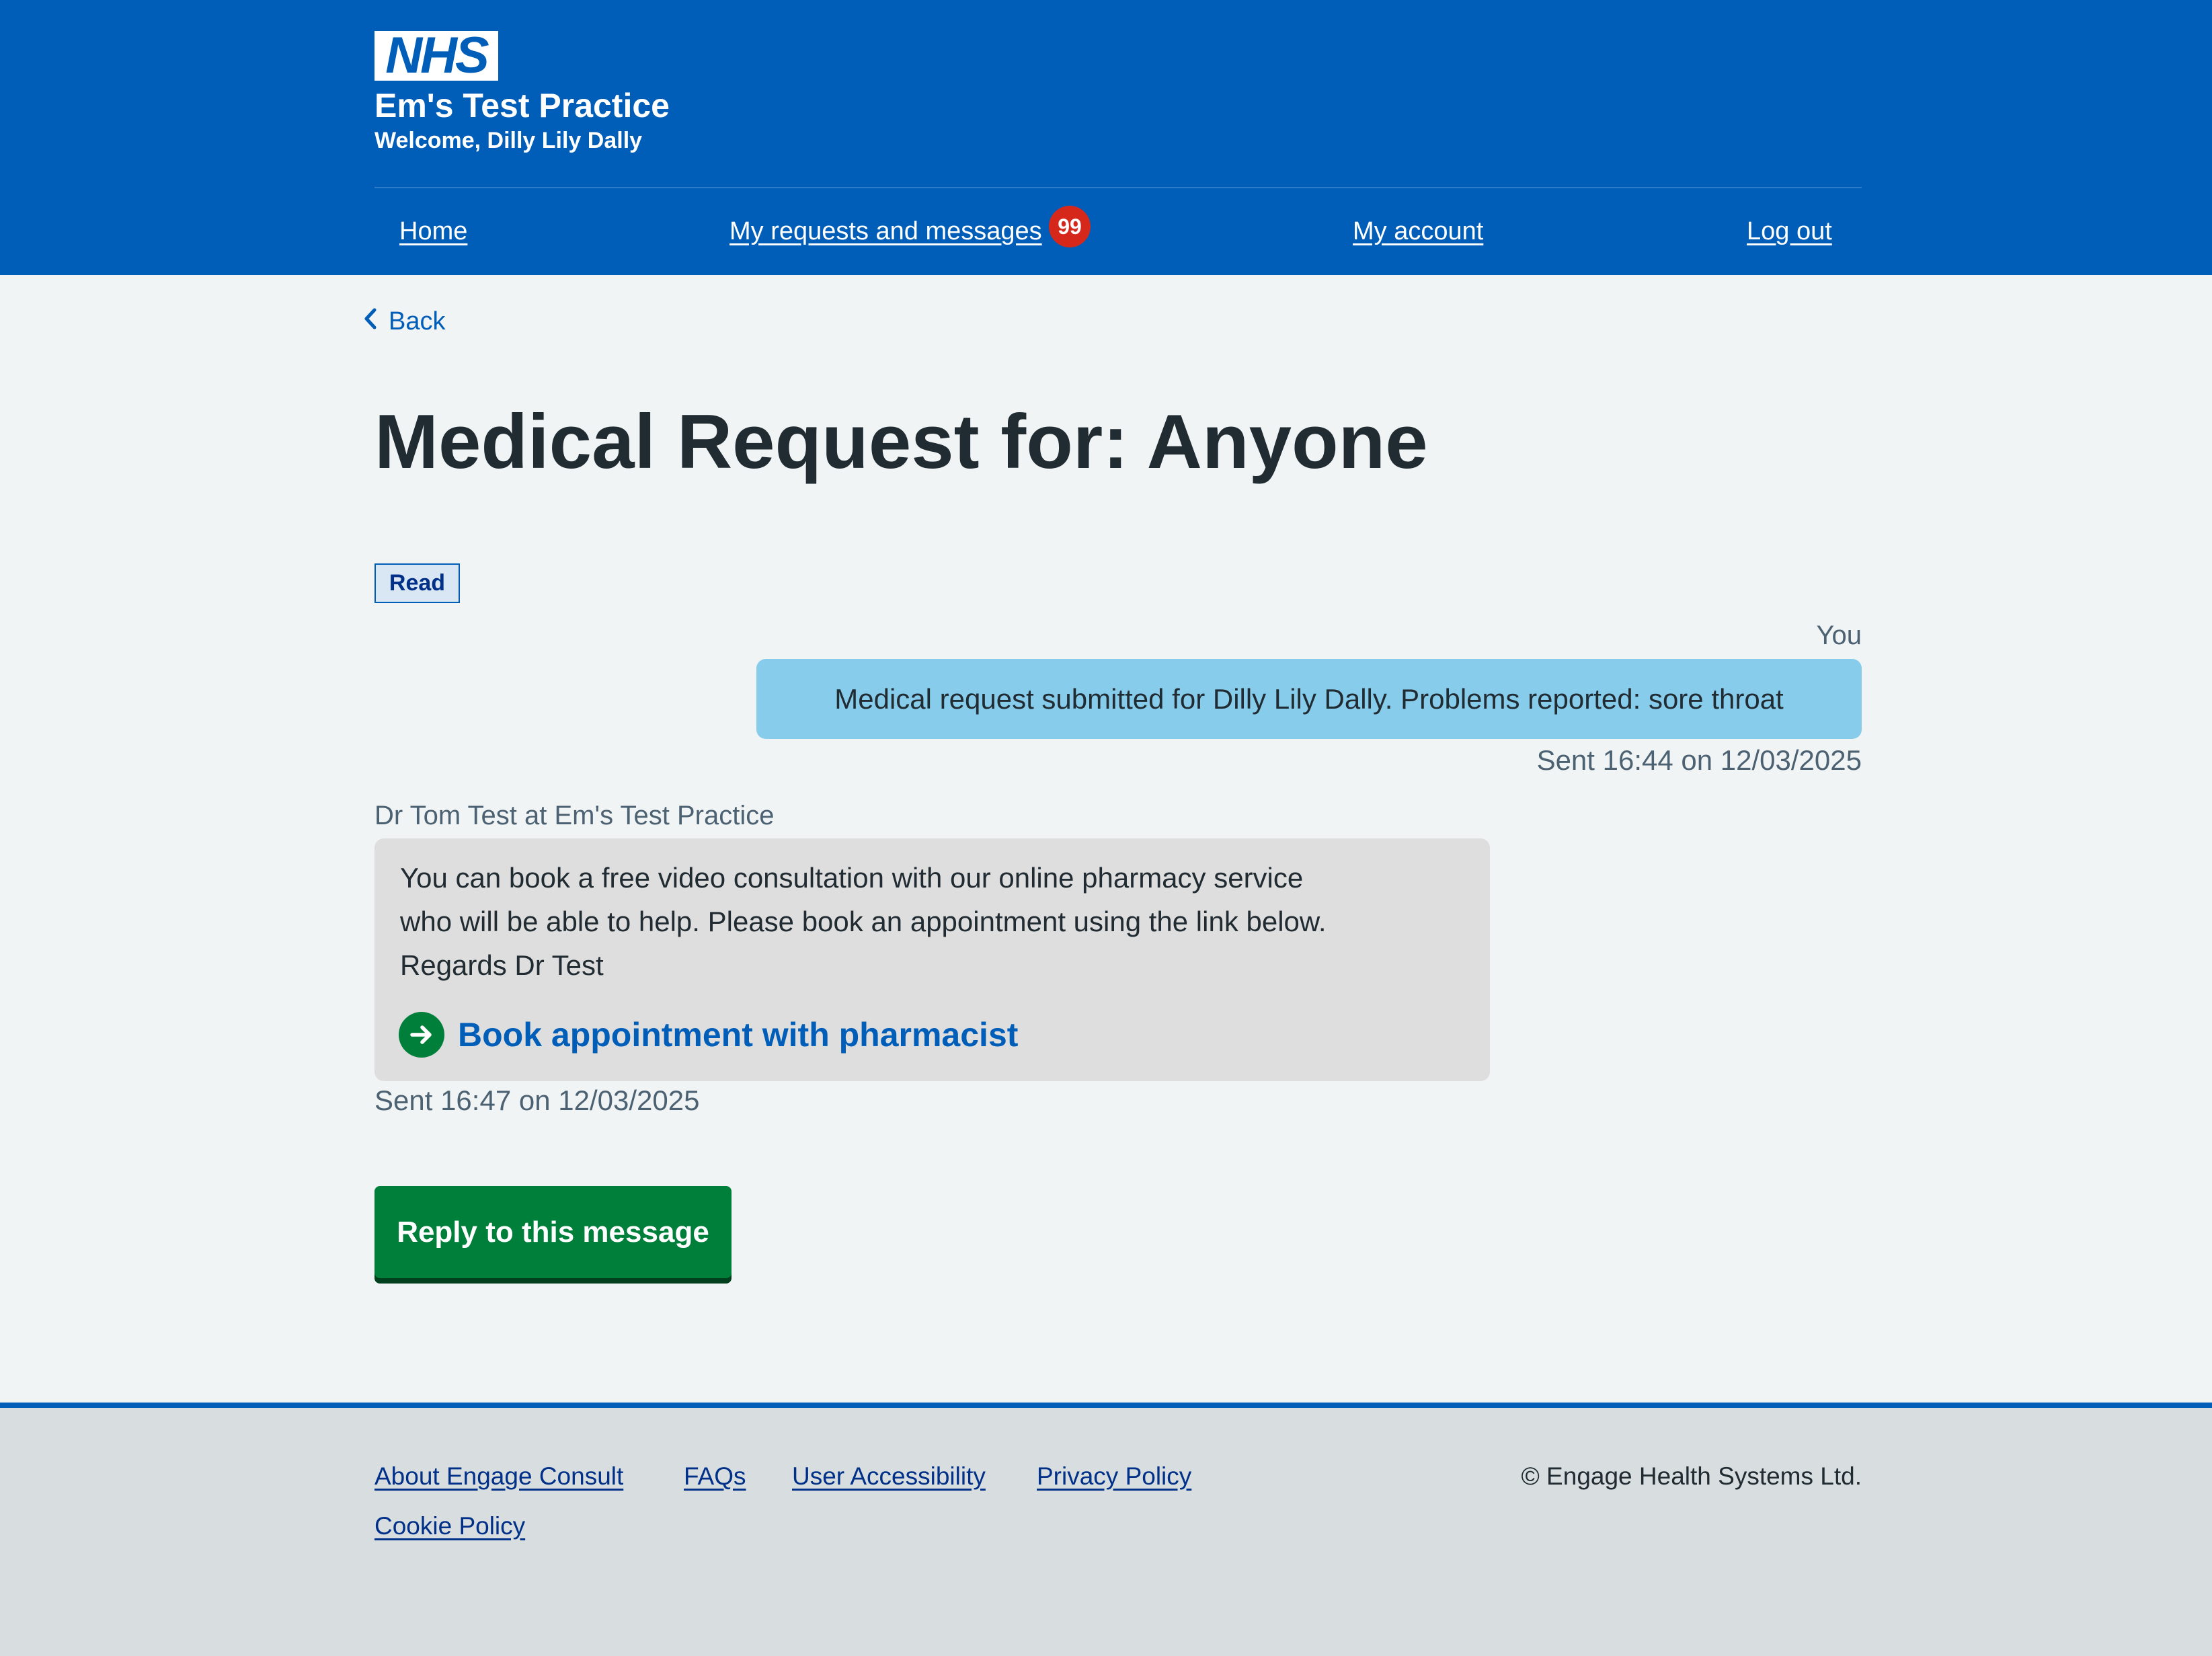 Image resolution: width=2212 pixels, height=1656 pixels. Describe the element at coordinates (1699, 760) in the screenshot. I see `user-message-timestamp: Sent 16:44 on 12/03/2025` at that location.